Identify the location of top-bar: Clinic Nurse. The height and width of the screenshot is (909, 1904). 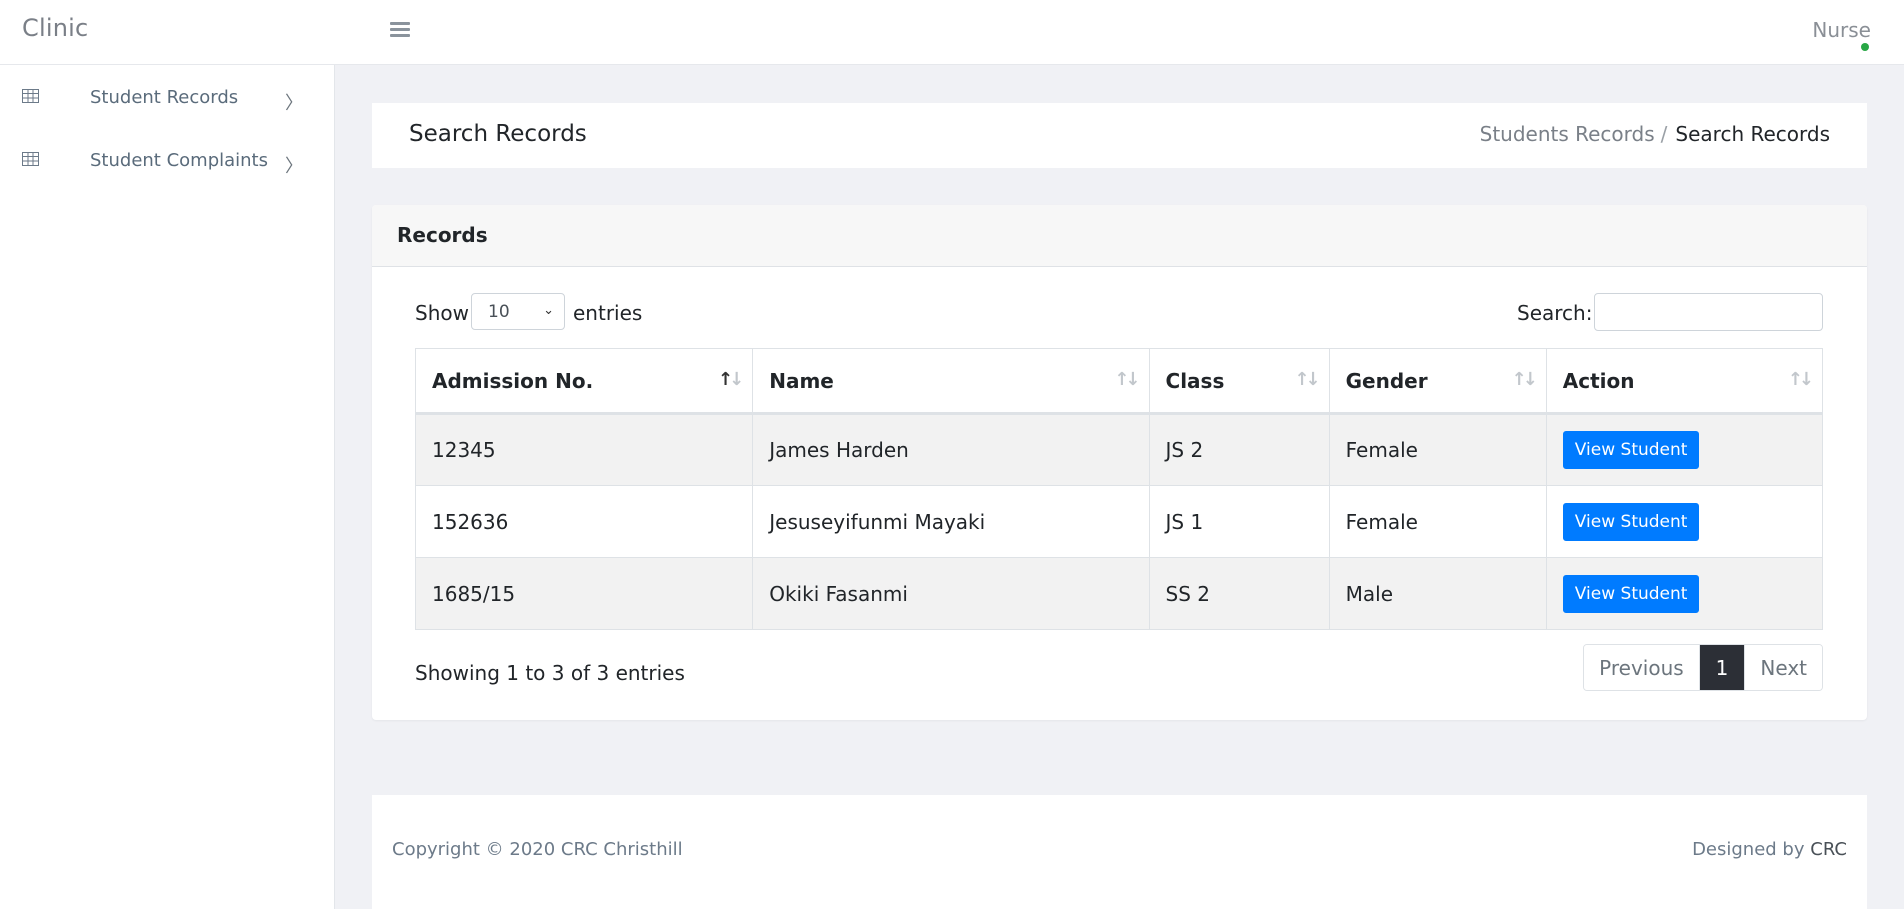
(952, 32).